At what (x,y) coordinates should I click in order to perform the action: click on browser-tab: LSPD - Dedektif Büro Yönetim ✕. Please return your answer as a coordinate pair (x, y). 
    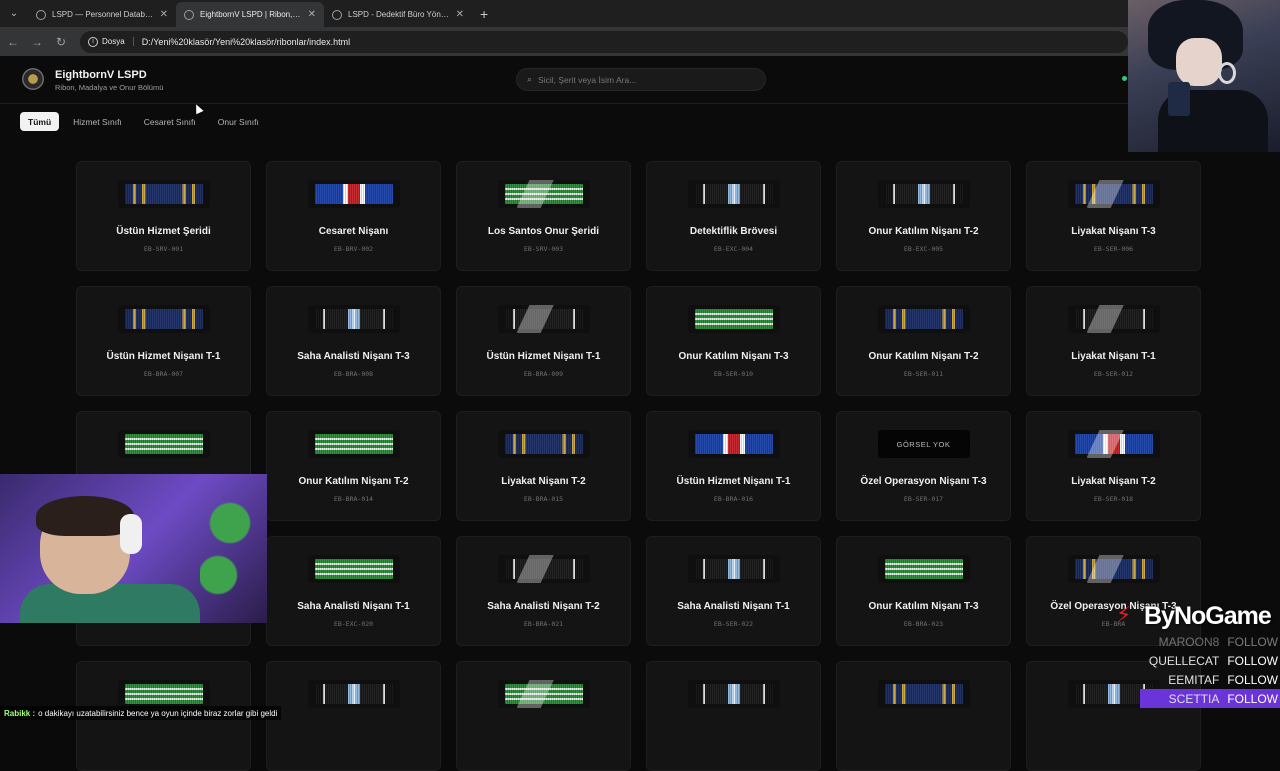
    Looking at the image, I should click on (398, 14).